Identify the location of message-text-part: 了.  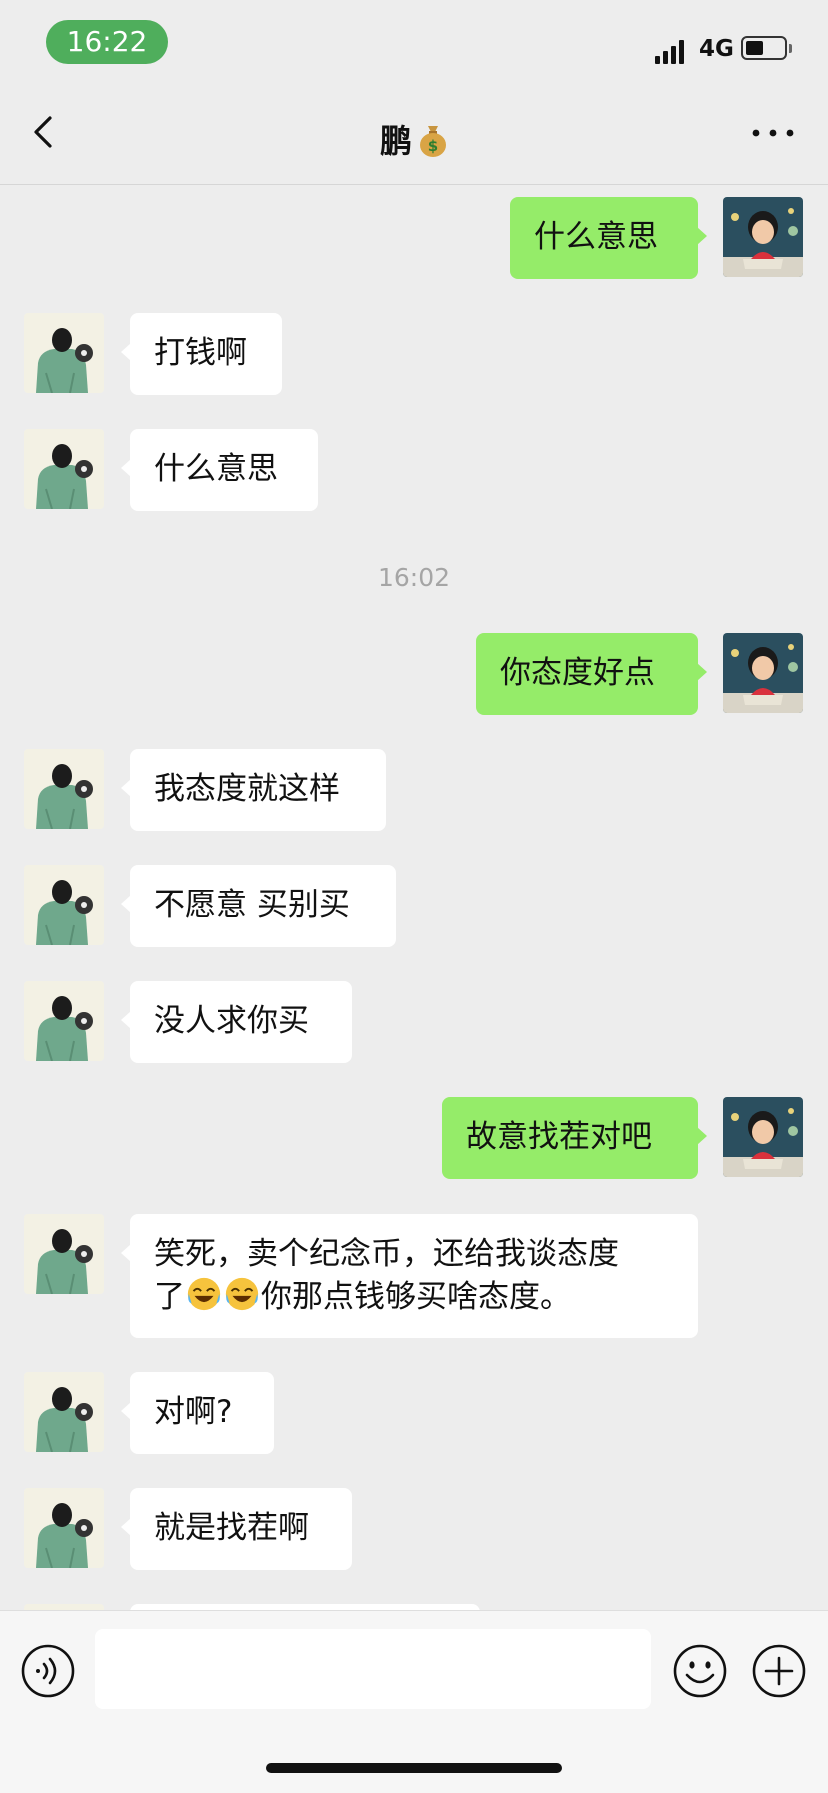
(169, 1297).